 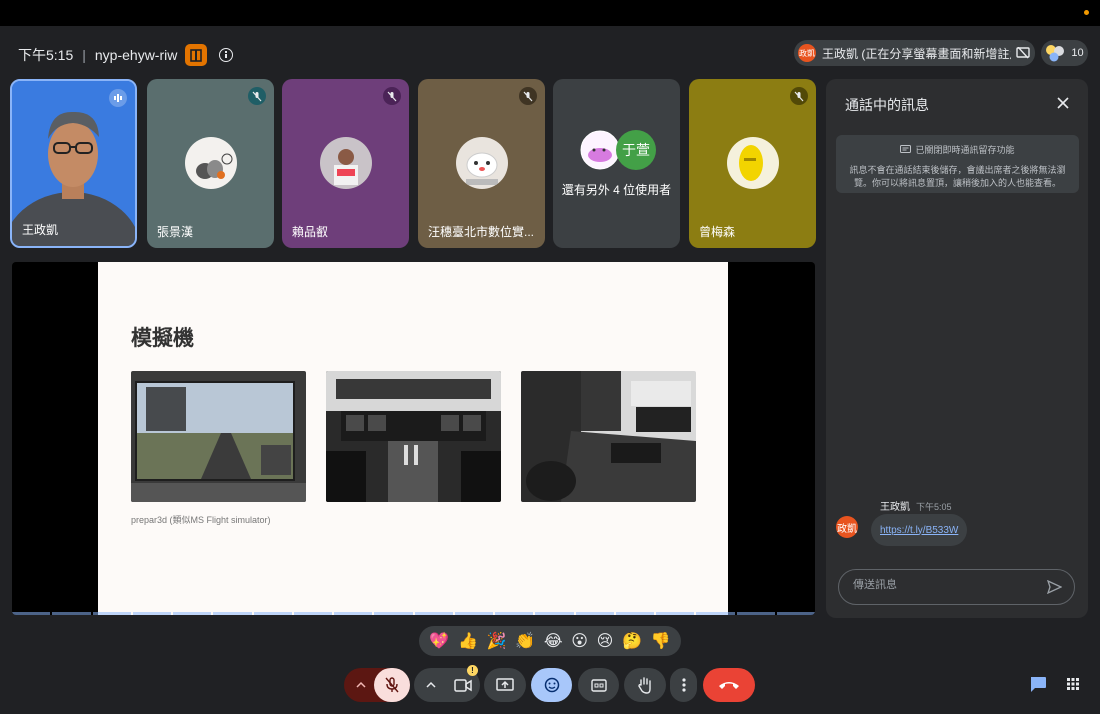 I want to click on activities-button, so click(x=1074, y=685).